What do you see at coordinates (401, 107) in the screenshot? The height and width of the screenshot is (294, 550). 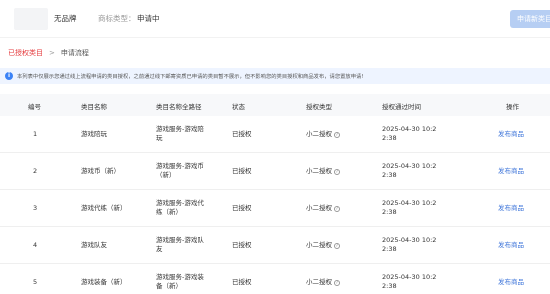 I see `column-header-auth-time: 授权通过时间` at bounding box center [401, 107].